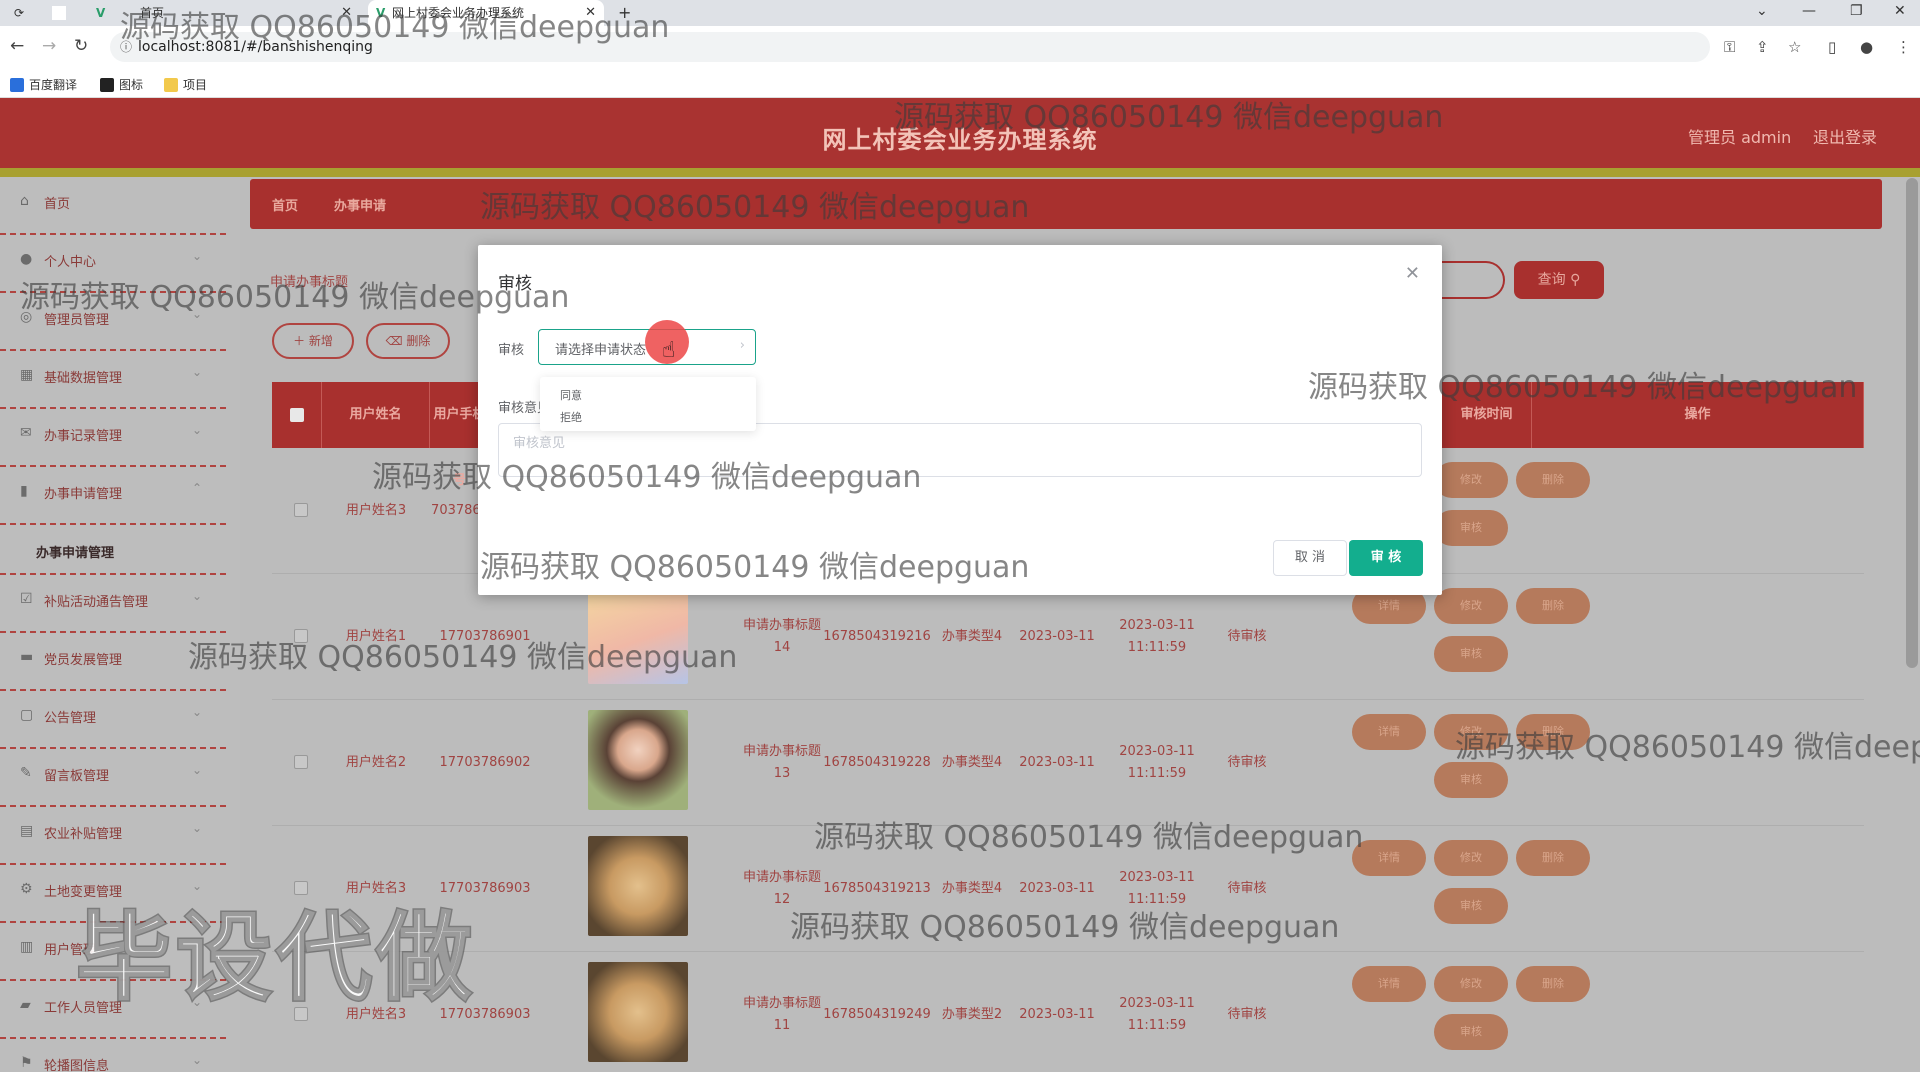 The width and height of the screenshot is (1920, 1072). What do you see at coordinates (1740, 137) in the screenshot?
I see `admin-label: 管理员 admin` at bounding box center [1740, 137].